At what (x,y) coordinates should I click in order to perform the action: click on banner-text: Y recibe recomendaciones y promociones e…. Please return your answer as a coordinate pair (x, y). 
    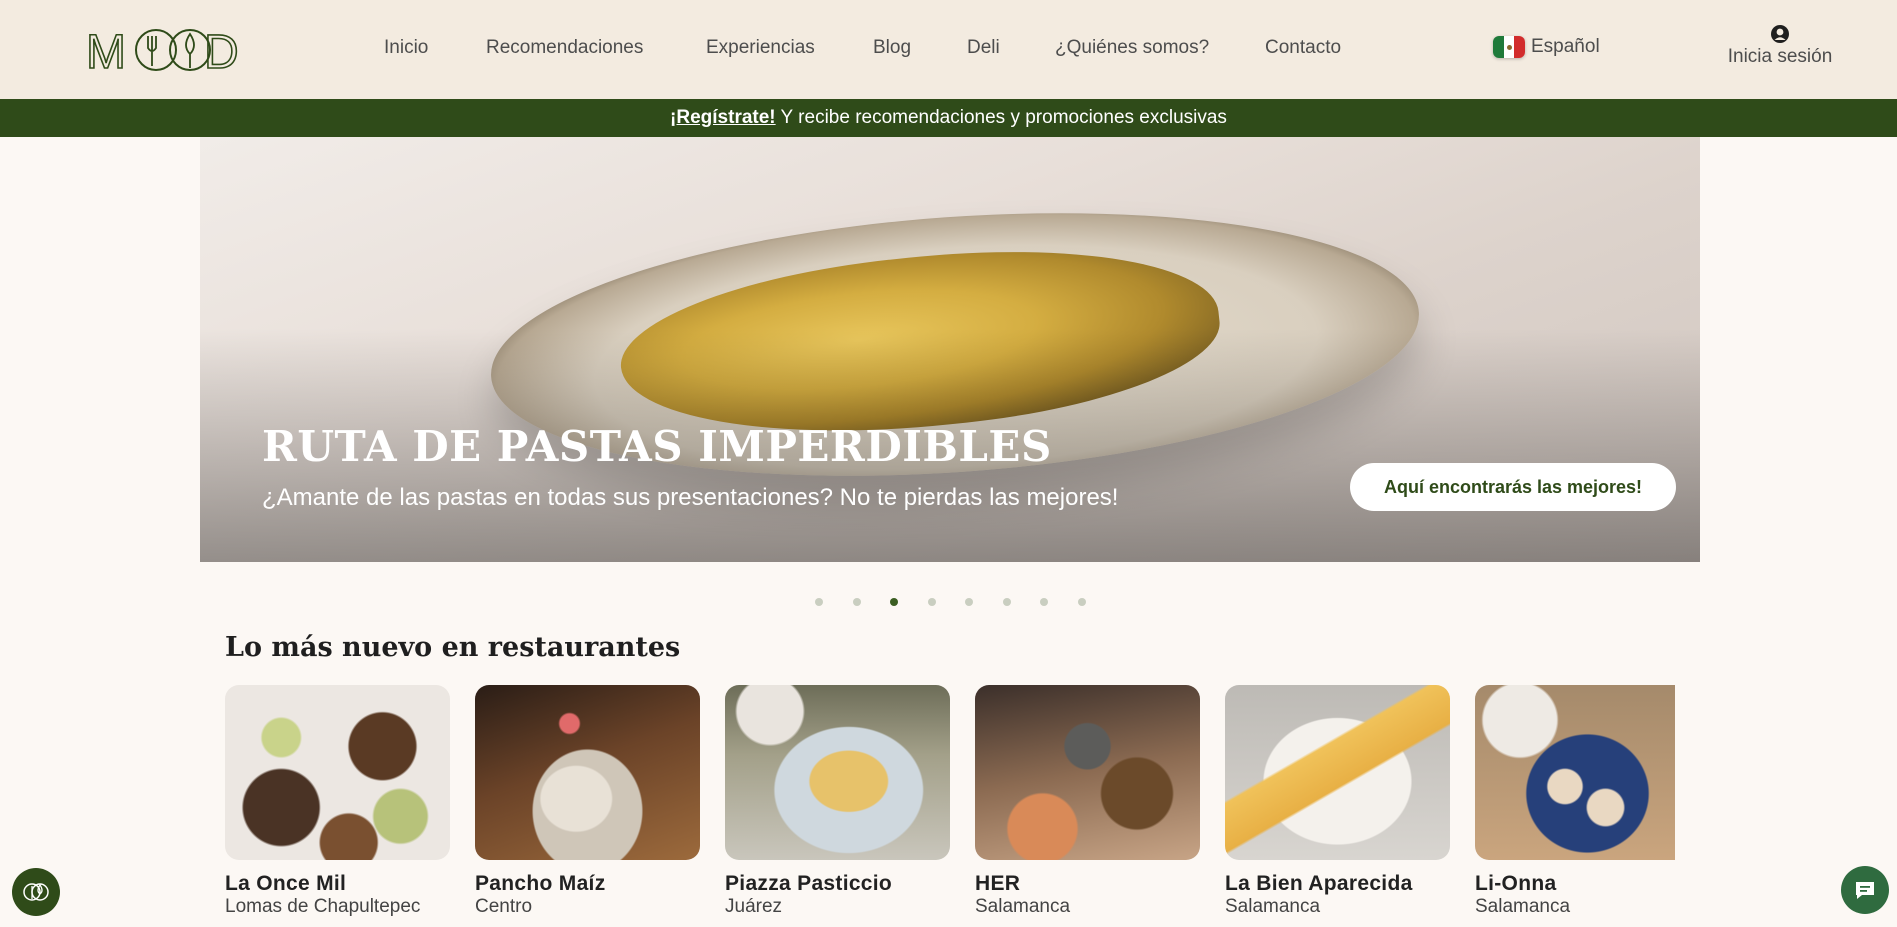
    Looking at the image, I should click on (1001, 117).